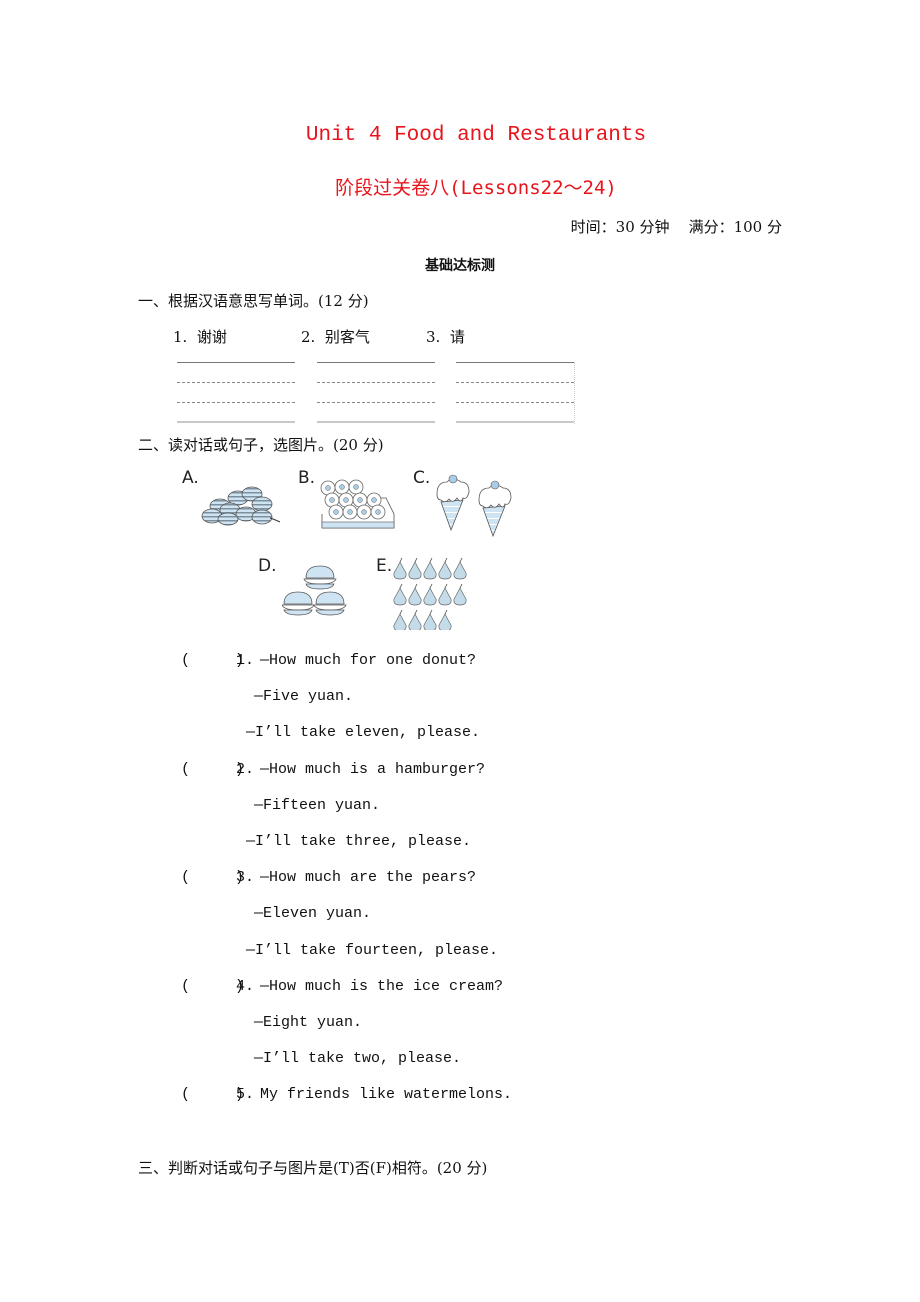 The height and width of the screenshot is (1302, 920). Describe the element at coordinates (445, 336) in the screenshot. I see `word-item-3: 3. 请` at that location.